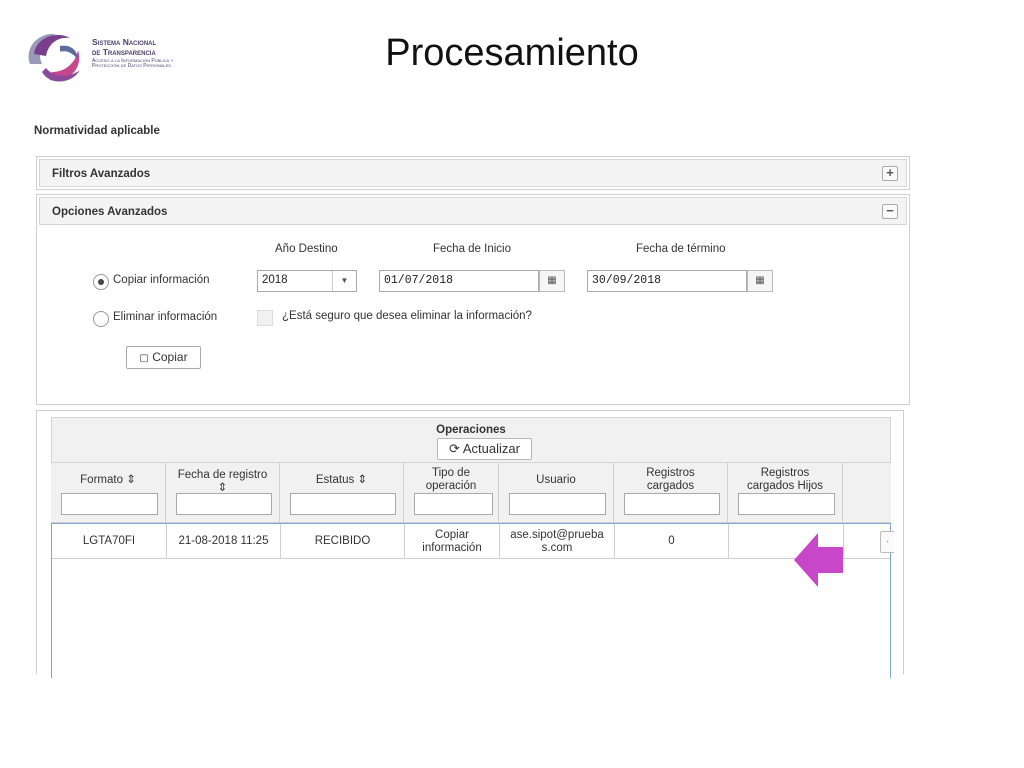  Describe the element at coordinates (101, 174) in the screenshot. I see `filtros-title: Filtros Avanzados` at that location.